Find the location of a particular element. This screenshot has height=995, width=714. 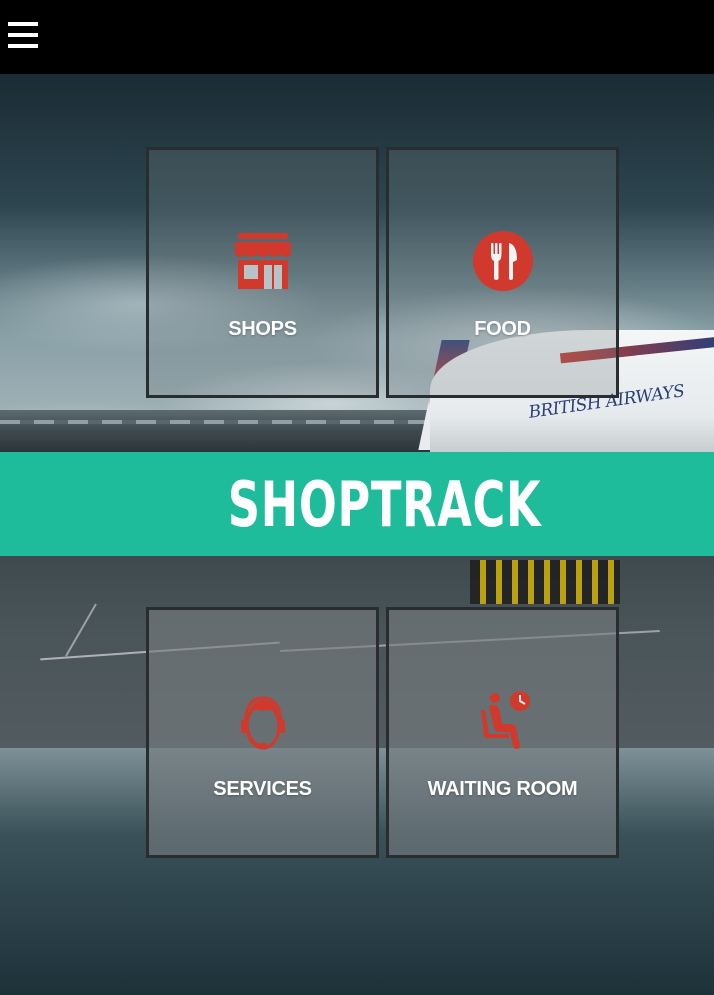

app-title: SHOPTRACK is located at coordinates (385, 504).